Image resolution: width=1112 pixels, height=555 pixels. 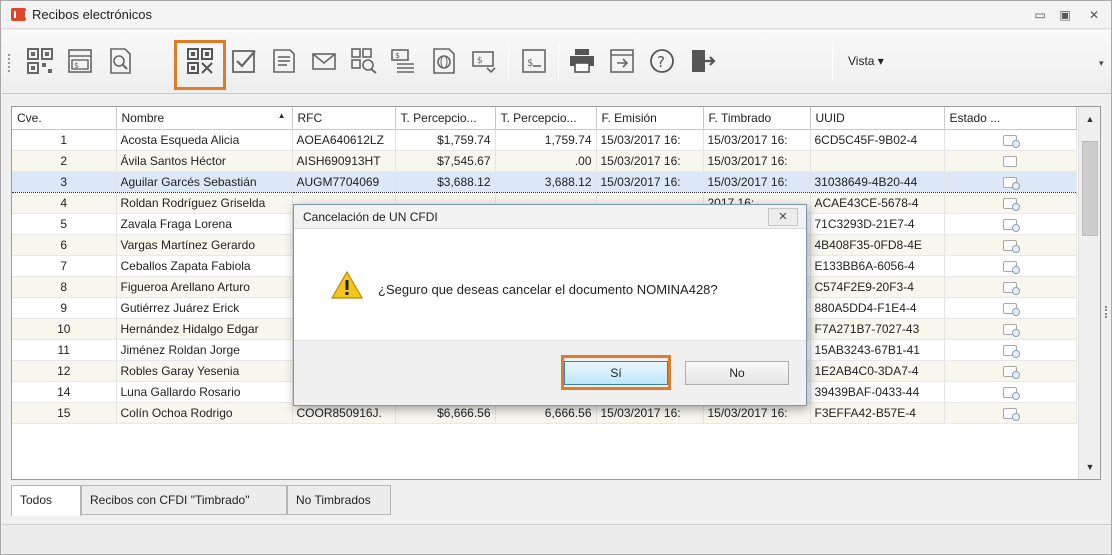 What do you see at coordinates (244, 61) in the screenshot?
I see `check-button` at bounding box center [244, 61].